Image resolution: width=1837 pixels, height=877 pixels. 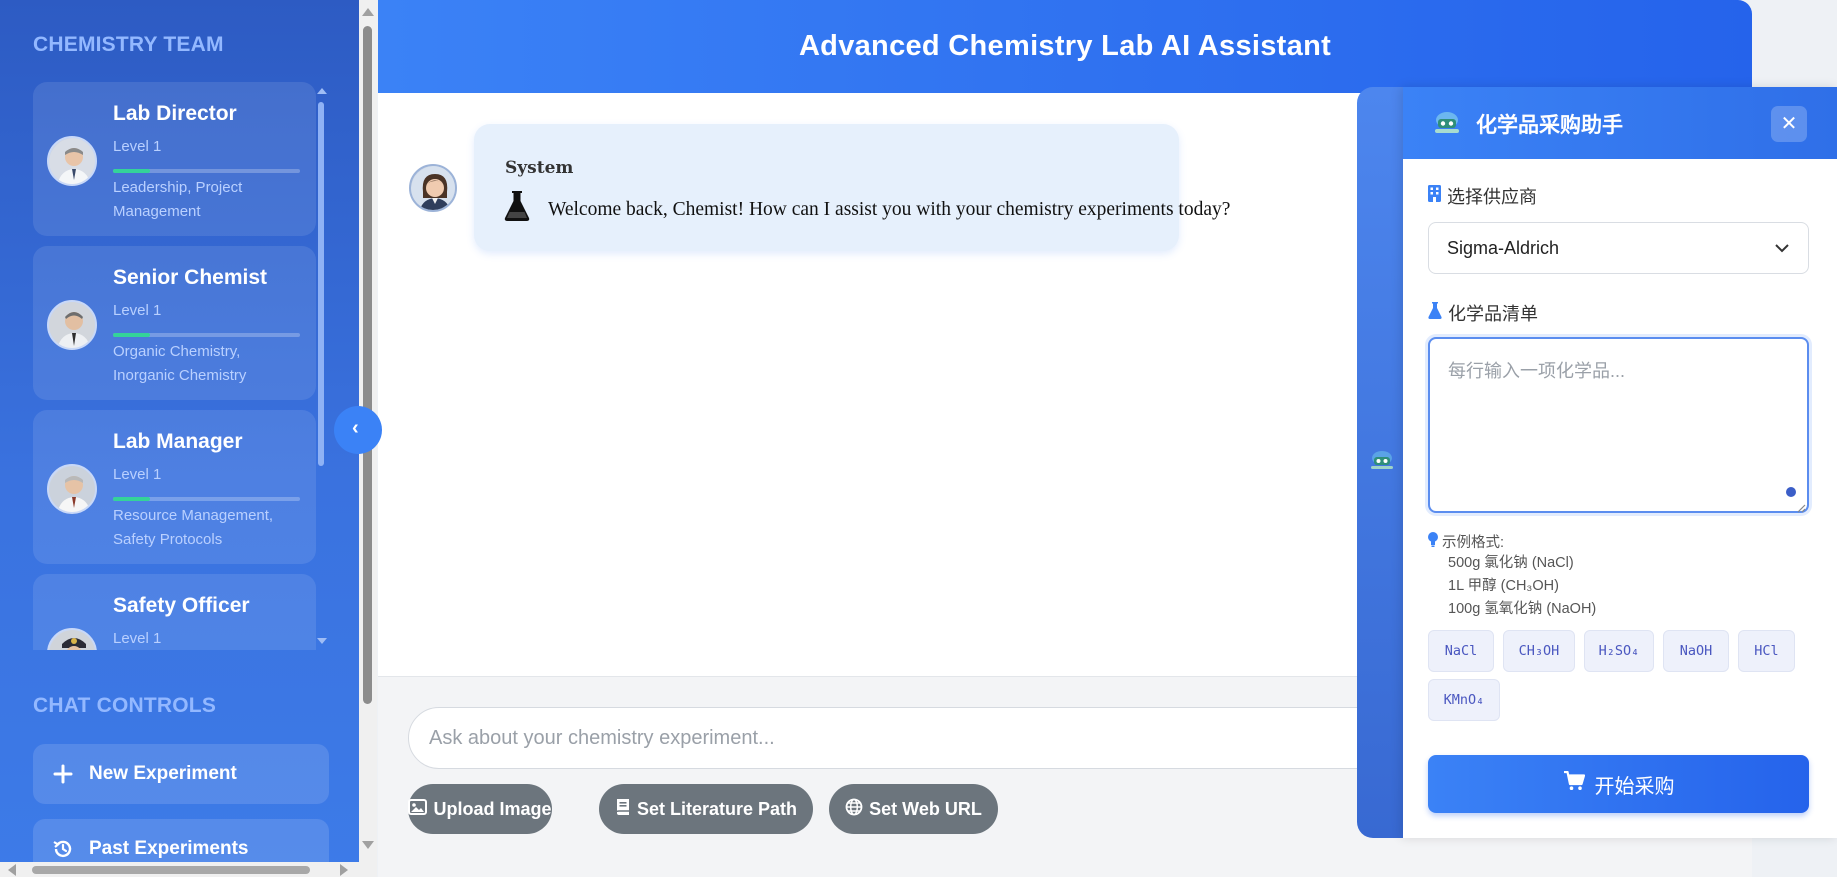 I want to click on controls-section-title: CHAT CONTROLS, so click(x=125, y=705).